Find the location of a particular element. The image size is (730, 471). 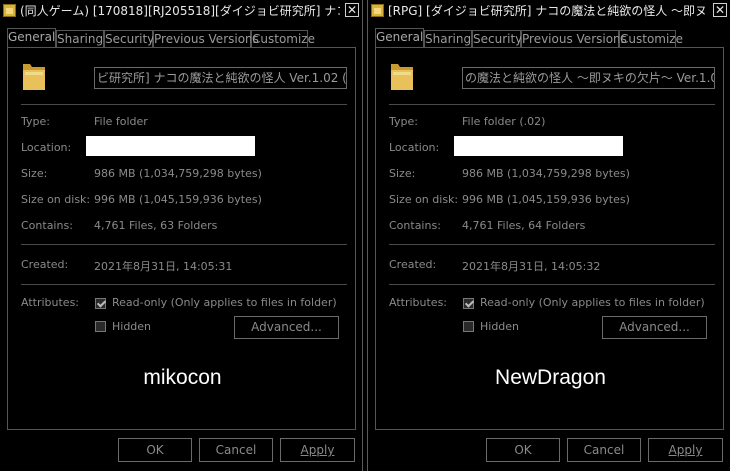

window-title: (同人ゲーム) [170818][RJ205518][ダイジョビ研究所] ナコ is located at coordinates (180, 11).